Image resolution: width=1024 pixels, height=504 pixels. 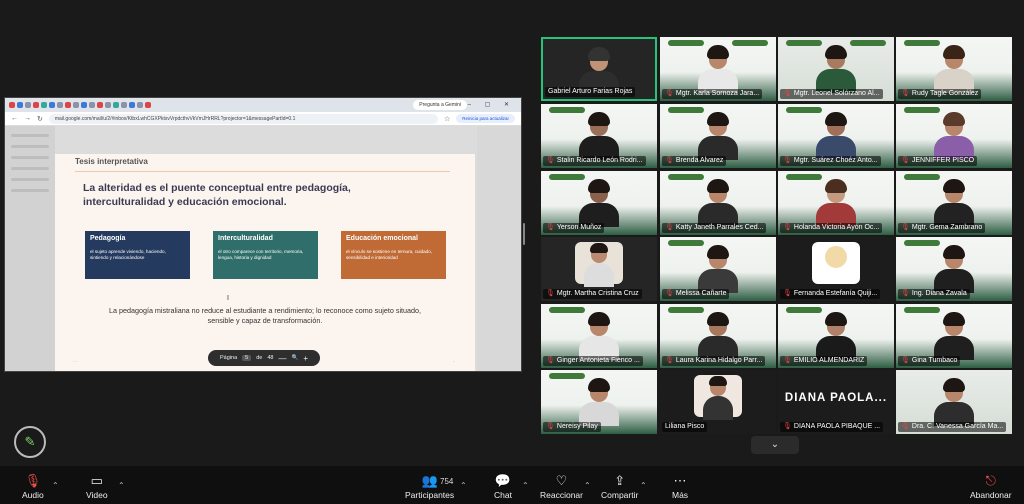 I want to click on share-screen-icon: ⇪, so click(x=620, y=480).